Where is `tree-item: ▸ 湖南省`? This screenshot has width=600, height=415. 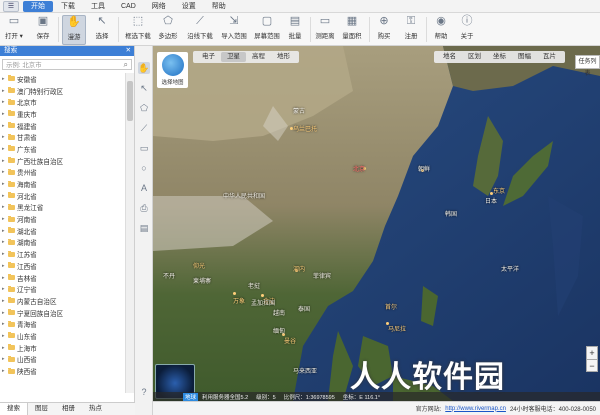
tree-item: ▸ 湖南省 is located at coordinates (62, 243).